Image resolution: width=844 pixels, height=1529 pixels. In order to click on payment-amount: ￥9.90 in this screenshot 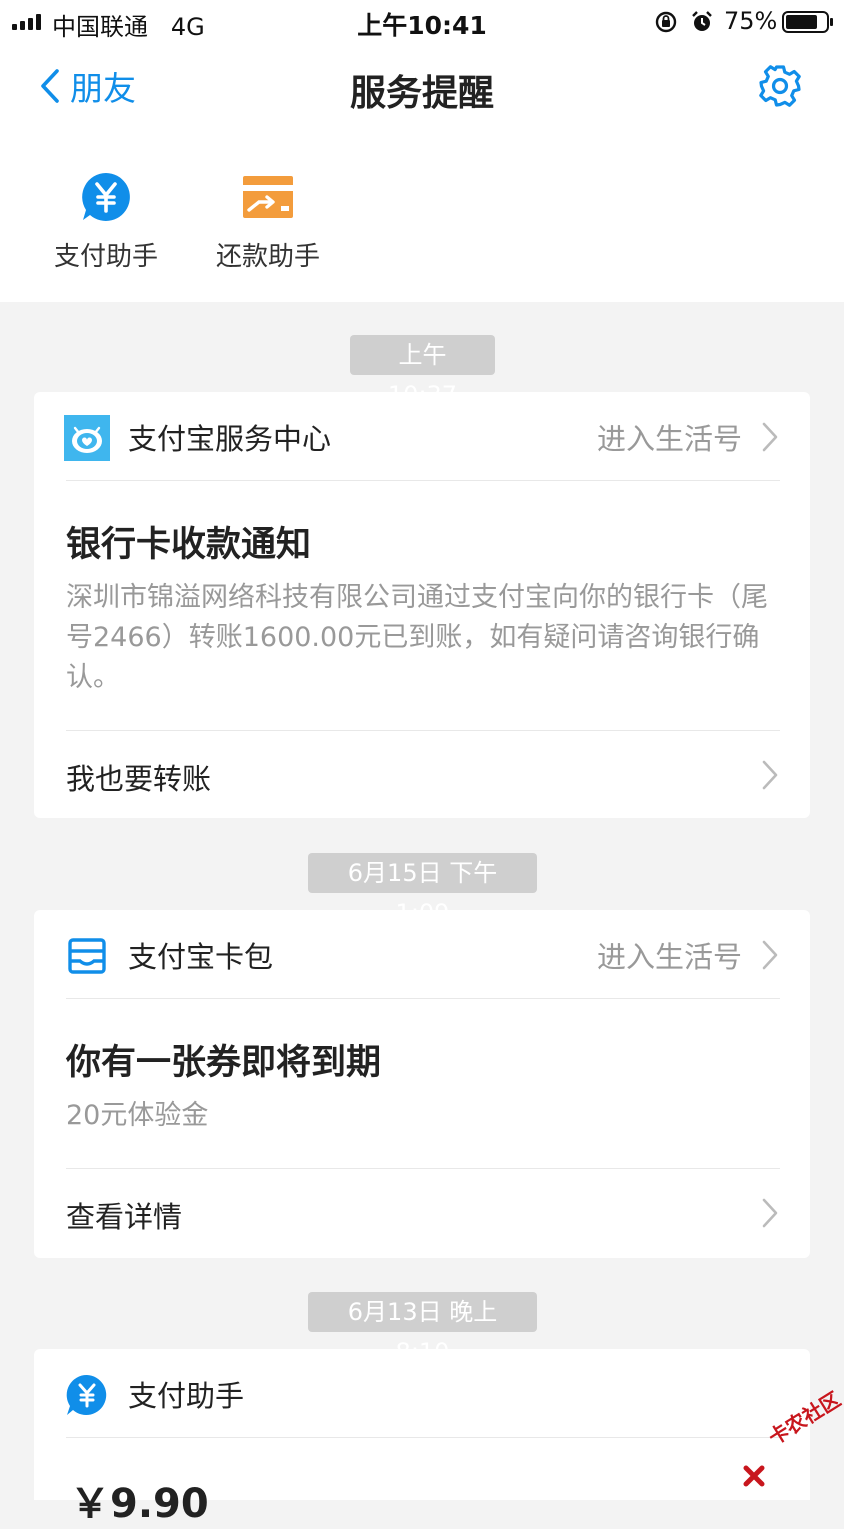, I will do `click(139, 1504)`.